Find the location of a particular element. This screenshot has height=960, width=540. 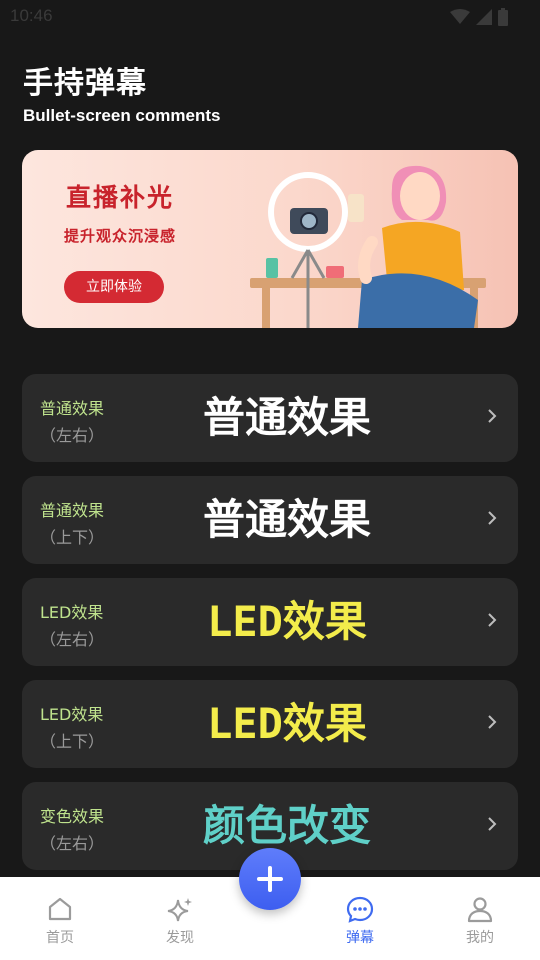

effect-card-led-horizontal: LED效果 （左右） LED效果 is located at coordinates (270, 622).